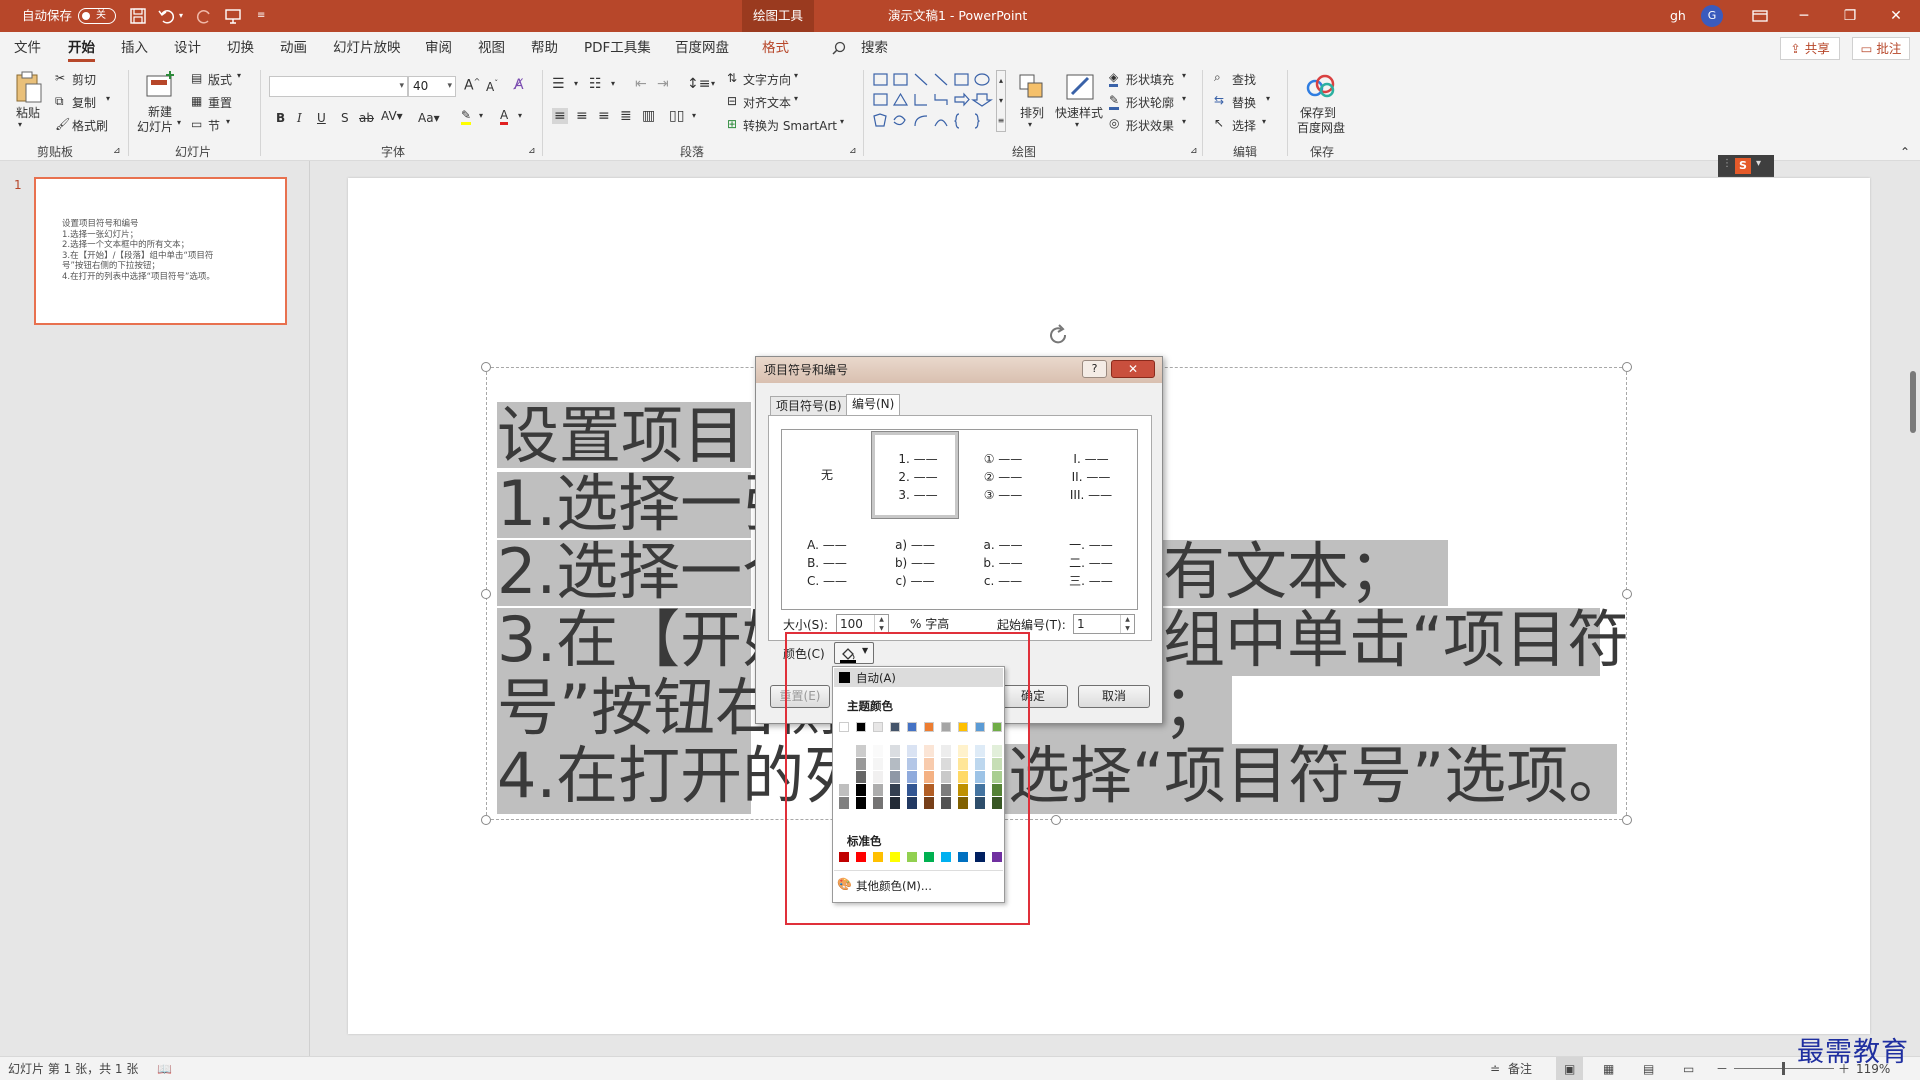 The image size is (1920, 1080). Describe the element at coordinates (167, 16) in the screenshot. I see `undo-icon` at that location.